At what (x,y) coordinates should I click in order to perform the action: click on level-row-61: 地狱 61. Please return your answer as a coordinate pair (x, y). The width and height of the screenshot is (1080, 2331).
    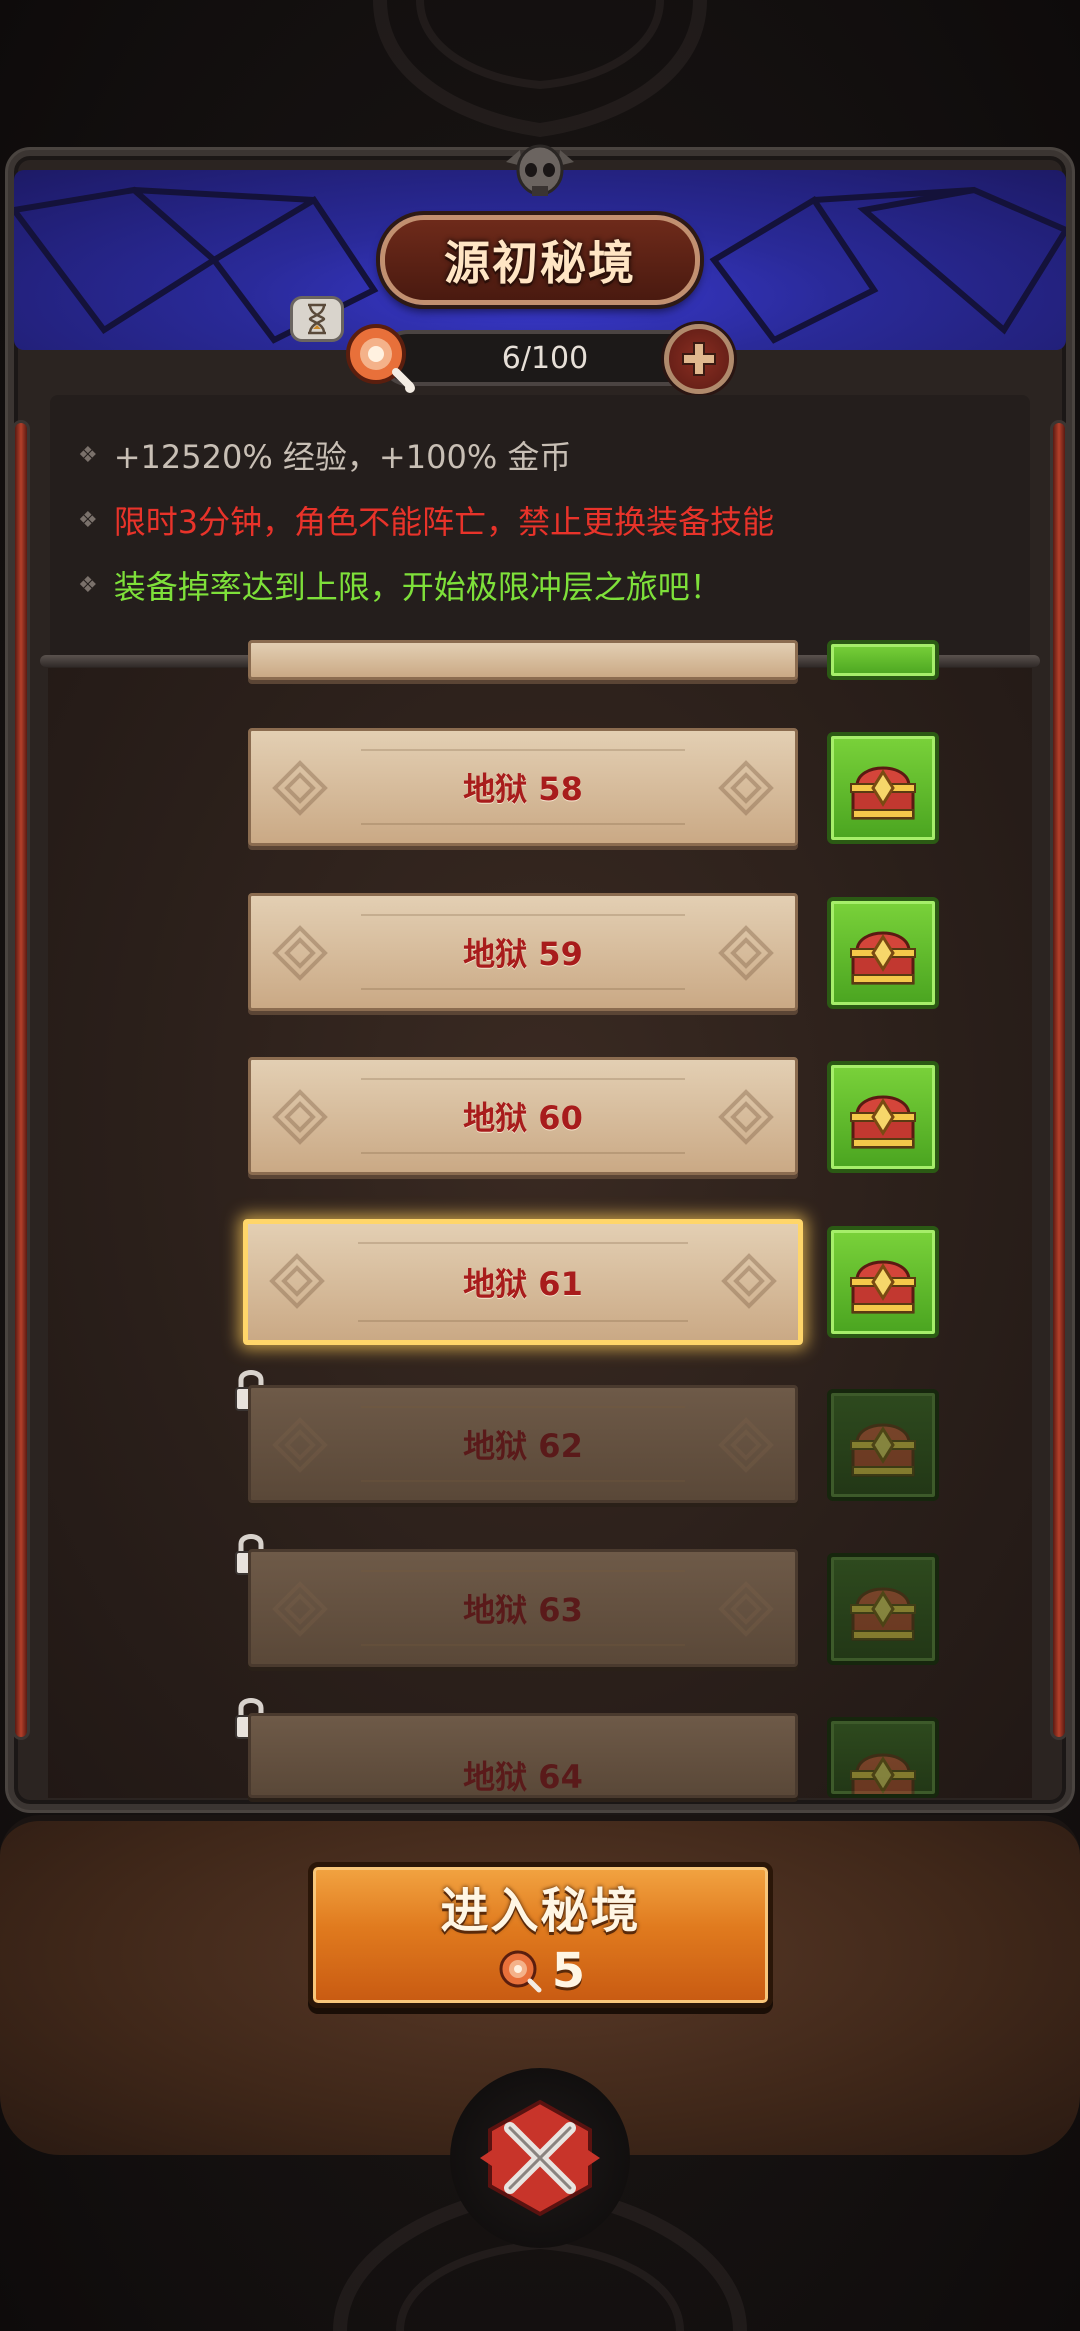
    Looking at the image, I should click on (523, 1282).